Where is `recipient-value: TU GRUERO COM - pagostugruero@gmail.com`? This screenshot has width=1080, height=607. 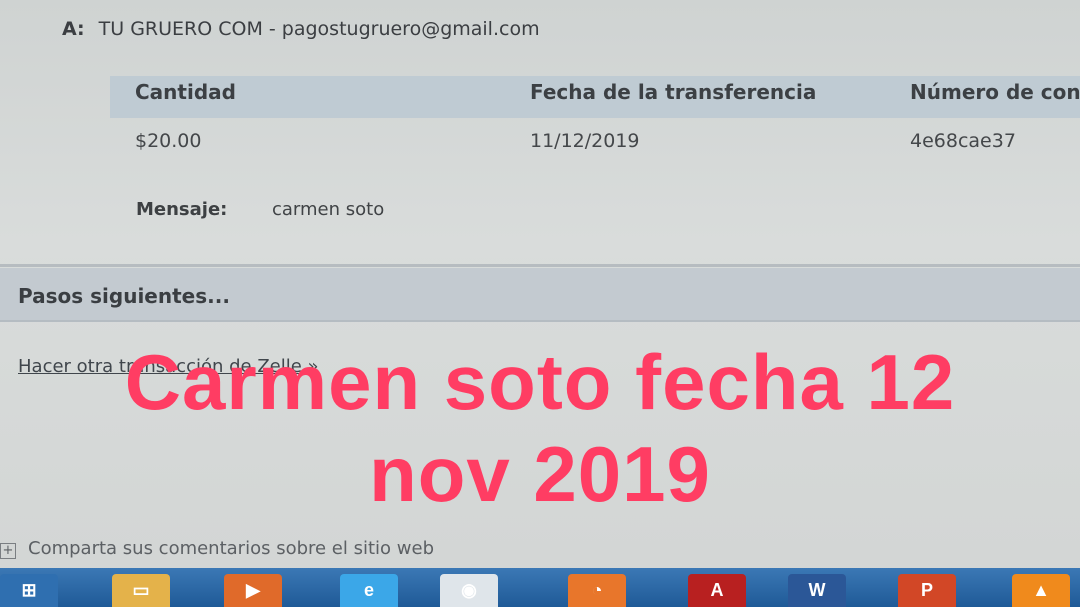
recipient-value: TU GRUERO COM - pagostugruero@gmail.com is located at coordinates (319, 29).